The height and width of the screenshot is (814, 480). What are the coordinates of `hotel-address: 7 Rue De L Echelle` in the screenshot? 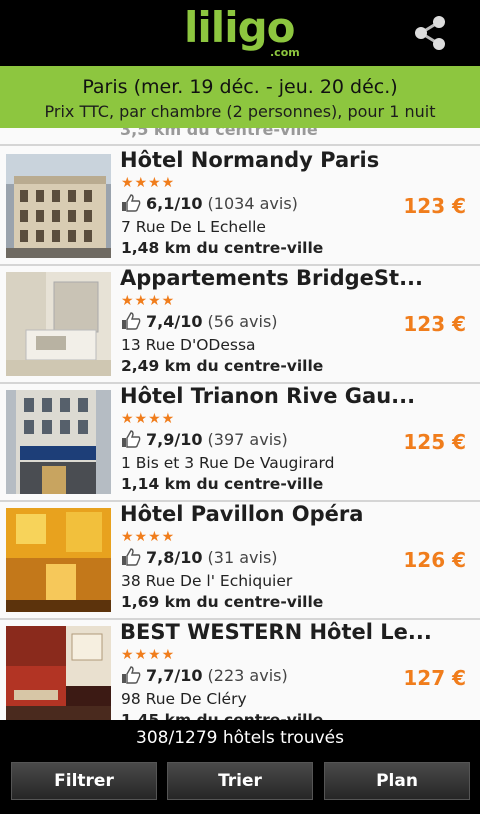 It's located at (193, 227).